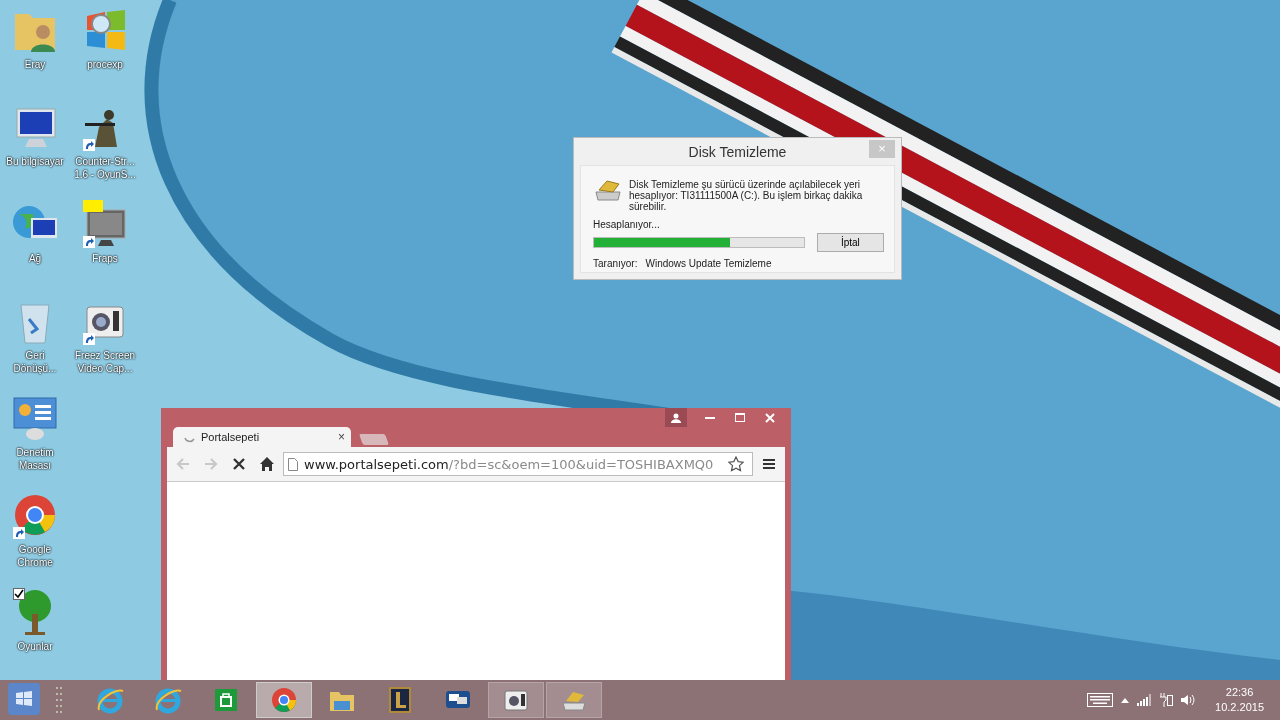 Image resolution: width=1280 pixels, height=720 pixels. I want to click on signal-icon, so click(1144, 700).